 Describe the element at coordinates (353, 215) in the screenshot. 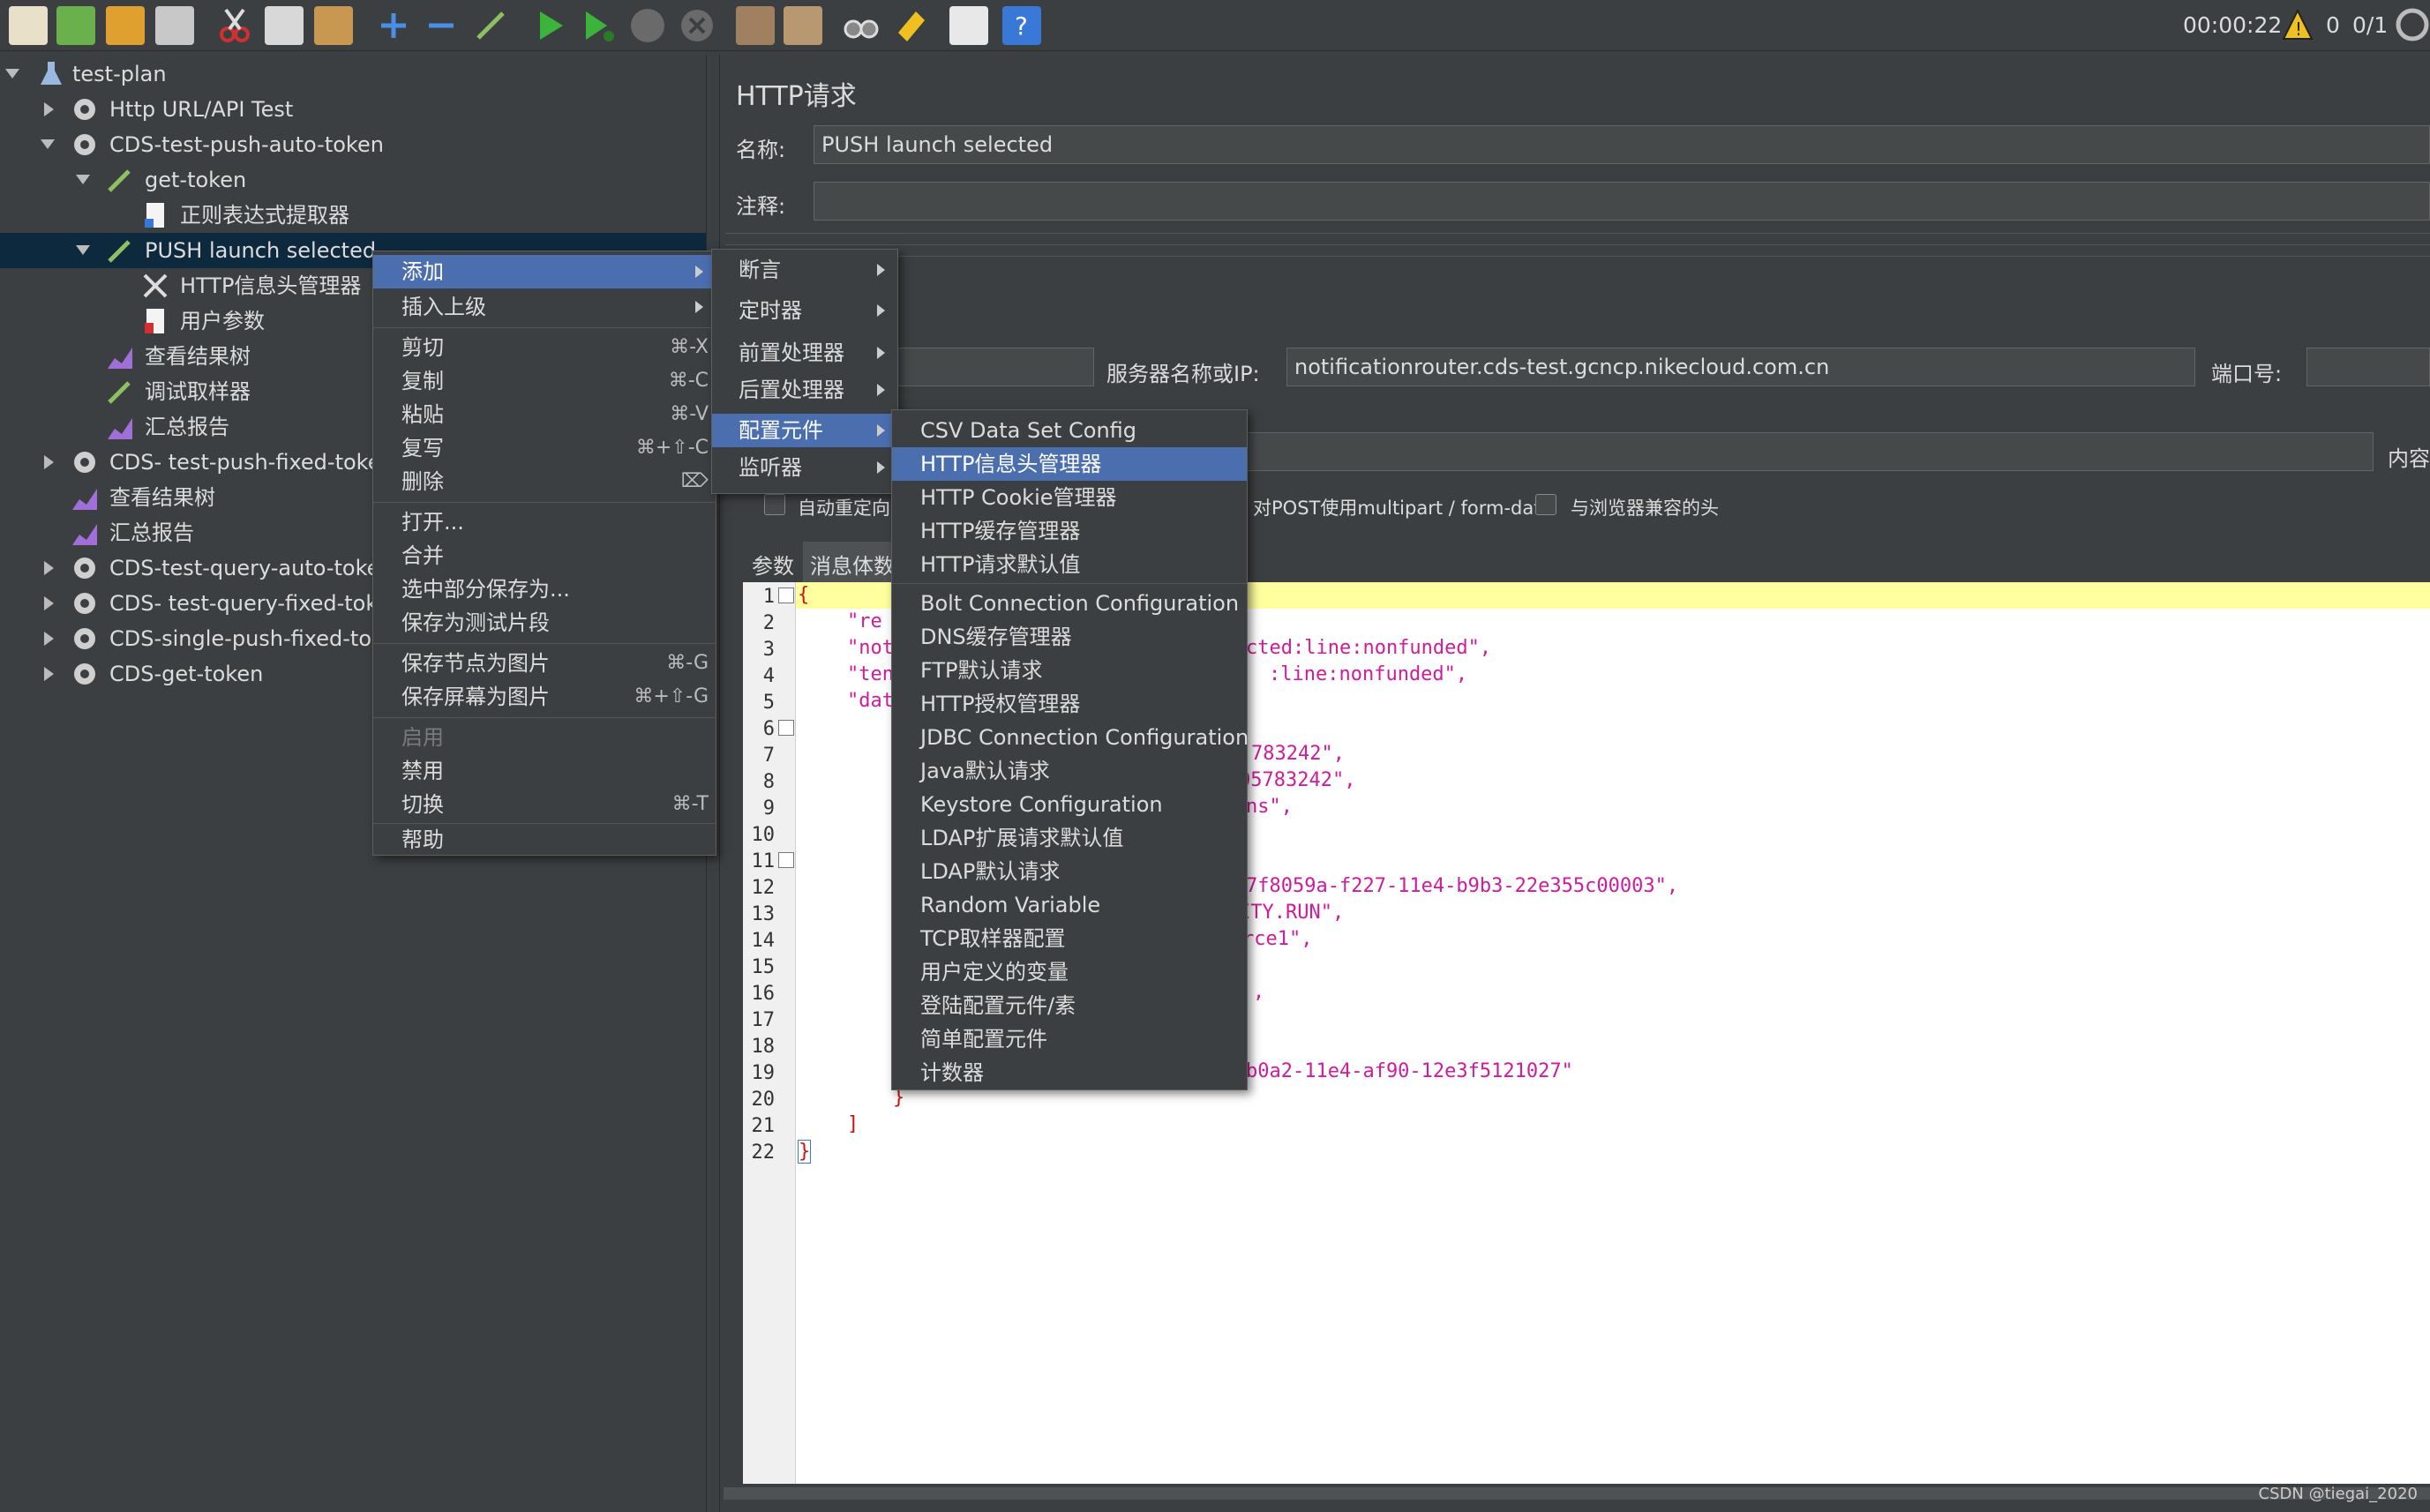

I see `tree-node-extractor: 正则表达式提取器` at that location.